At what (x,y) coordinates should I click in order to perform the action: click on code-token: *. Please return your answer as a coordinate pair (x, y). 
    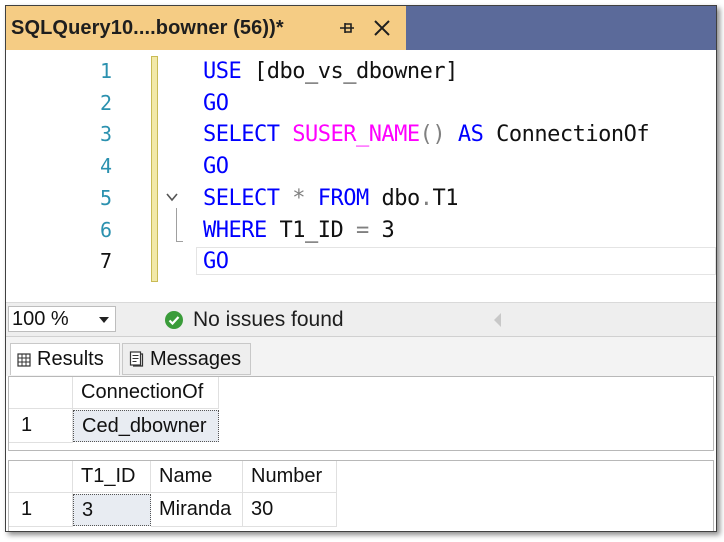
    Looking at the image, I should click on (305, 198).